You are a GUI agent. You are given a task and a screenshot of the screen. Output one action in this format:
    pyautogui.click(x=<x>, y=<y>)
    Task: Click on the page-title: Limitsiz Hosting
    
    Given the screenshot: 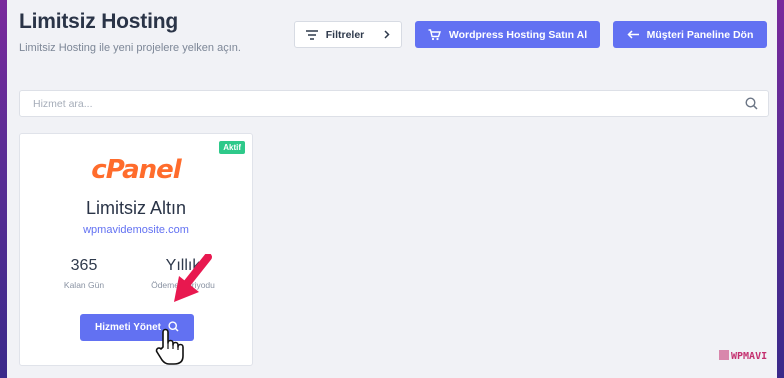 What is the action you would take?
    pyautogui.click(x=98, y=21)
    